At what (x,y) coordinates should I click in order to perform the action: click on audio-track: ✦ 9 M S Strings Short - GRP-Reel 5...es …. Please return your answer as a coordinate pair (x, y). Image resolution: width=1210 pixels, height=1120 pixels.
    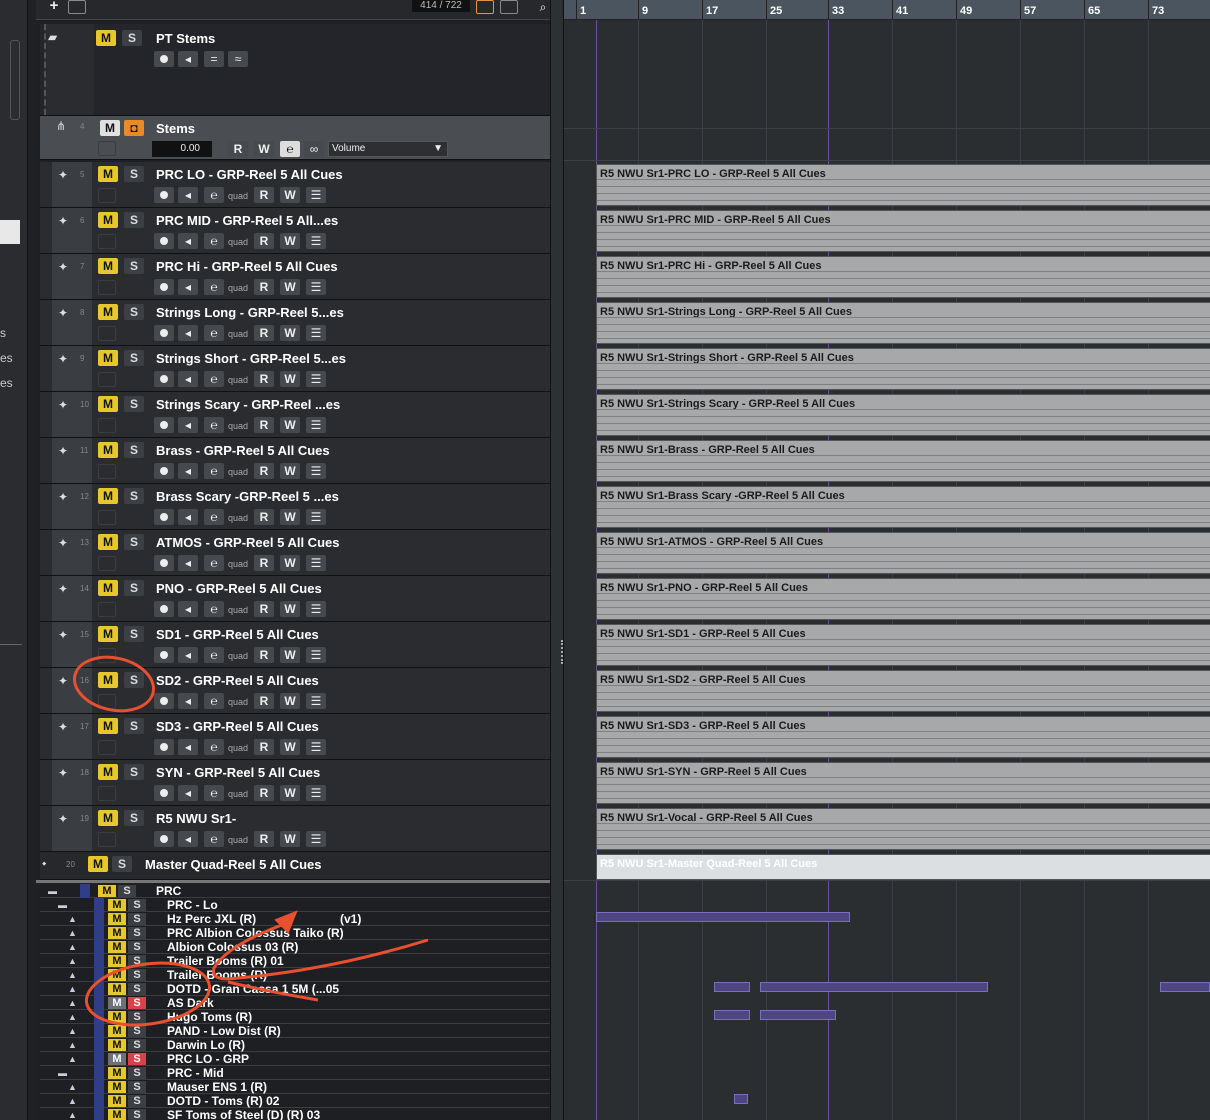
    Looking at the image, I should click on (295, 369).